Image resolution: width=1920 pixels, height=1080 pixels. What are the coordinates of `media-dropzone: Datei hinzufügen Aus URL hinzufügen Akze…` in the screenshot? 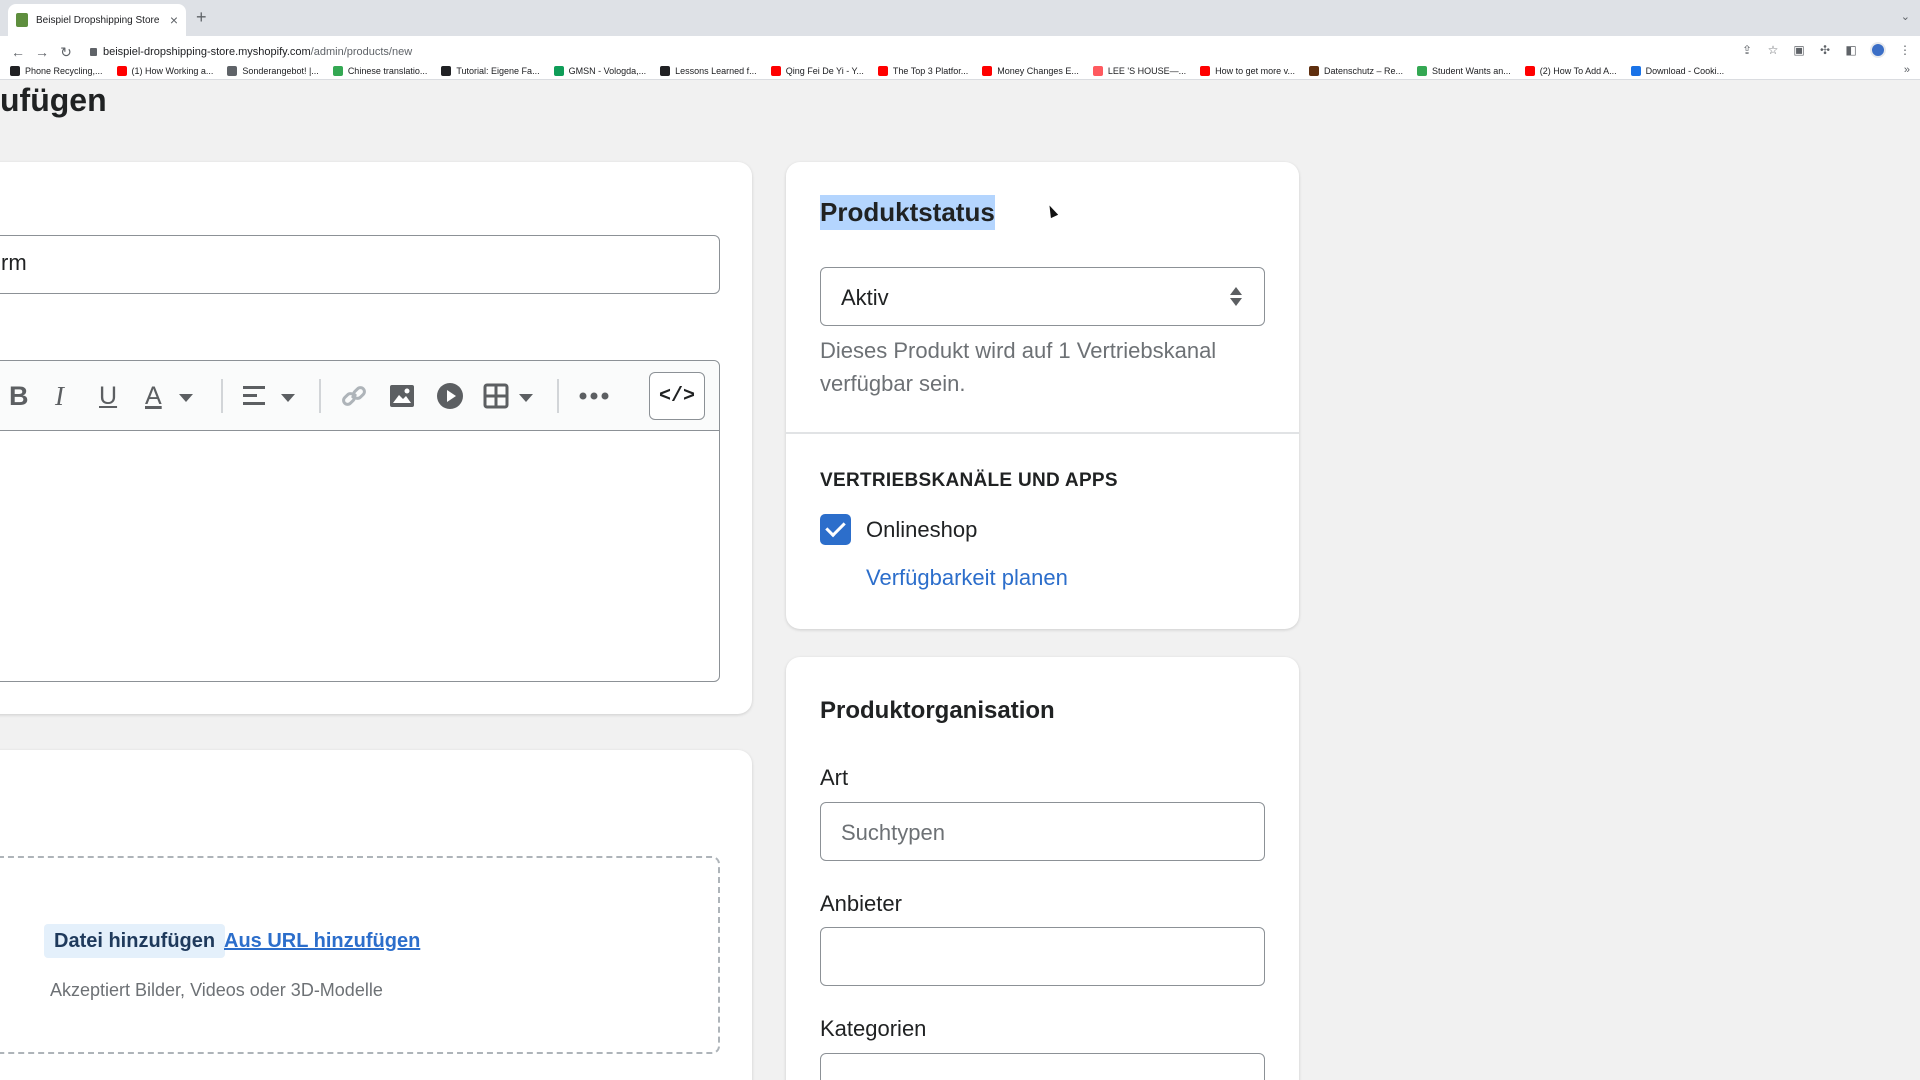 It's located at (360, 955).